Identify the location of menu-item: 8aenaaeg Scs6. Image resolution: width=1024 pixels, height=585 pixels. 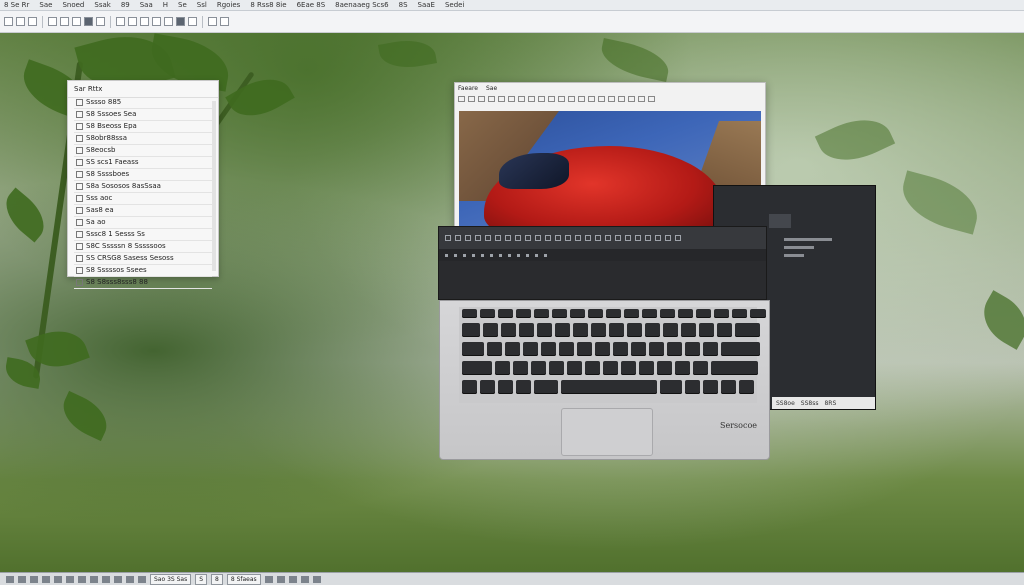
(361, 5).